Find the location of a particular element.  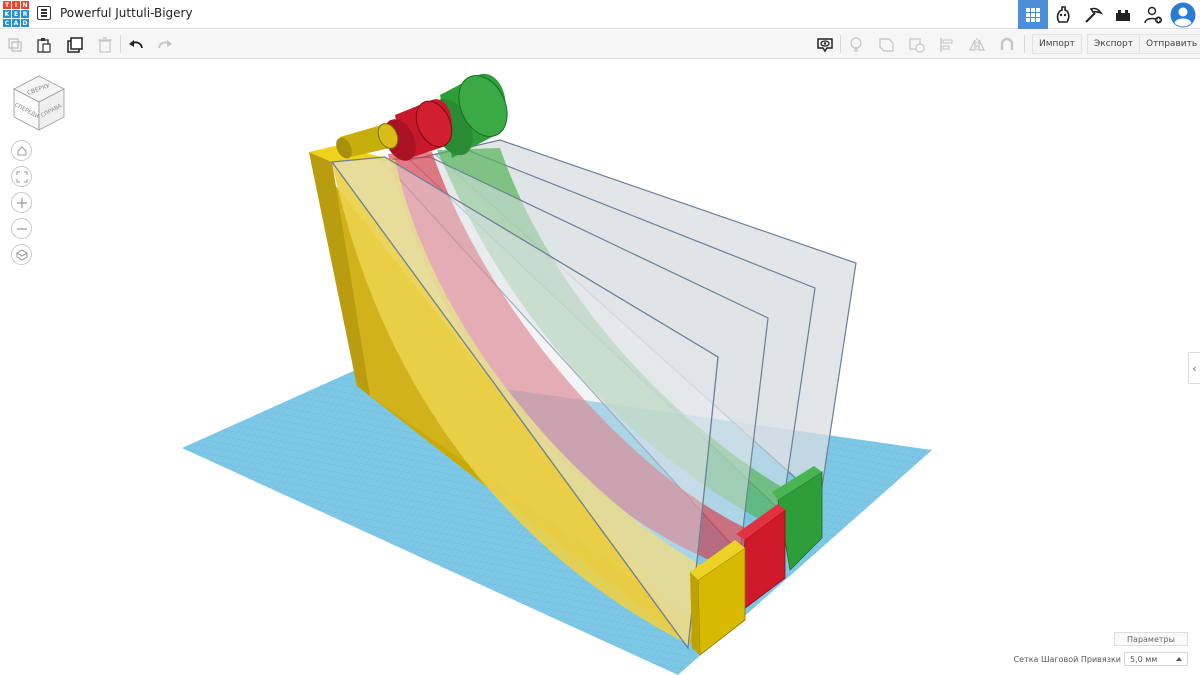

top-bar: TIN KER CAD Powerful Juttuli-Bigery is located at coordinates (600, 14).